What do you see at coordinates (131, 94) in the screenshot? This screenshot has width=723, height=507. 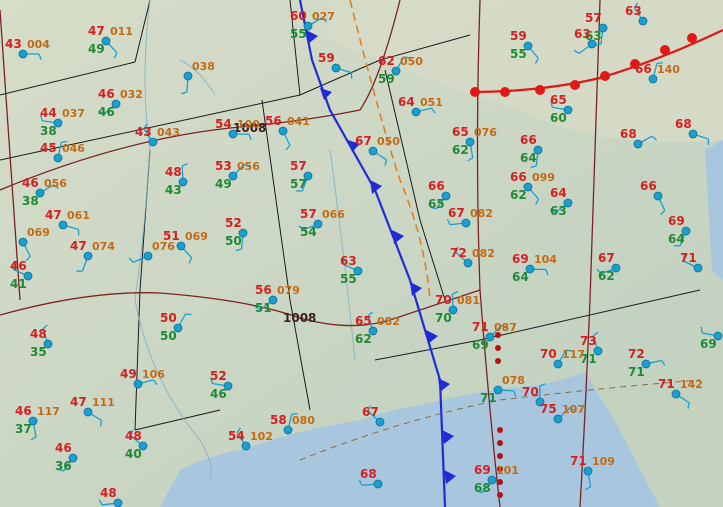 I see `station-pressure: 032` at bounding box center [131, 94].